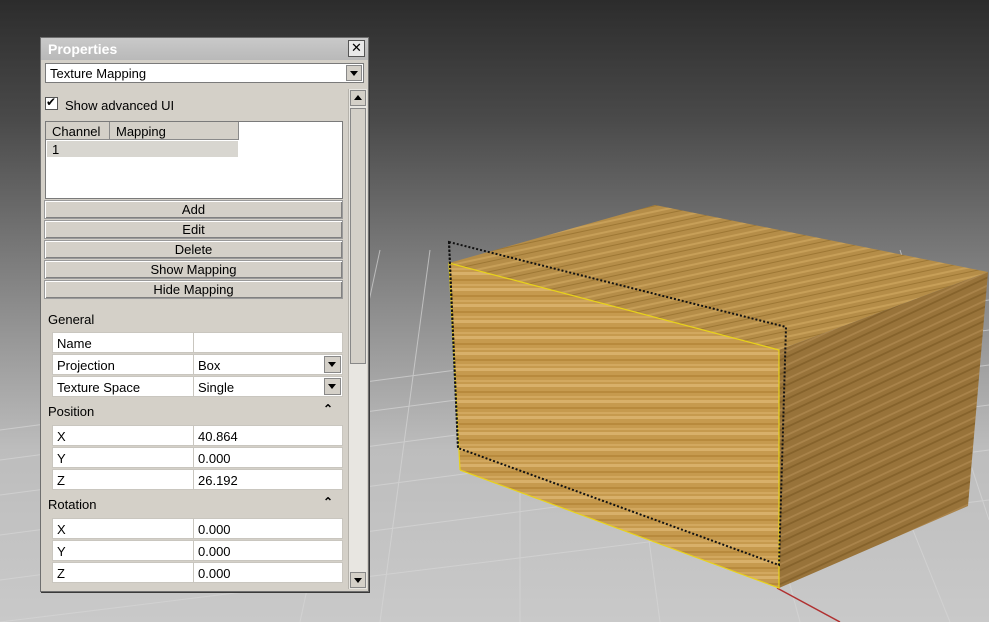 This screenshot has width=989, height=622. I want to click on property-row-projection: Projection Box, so click(197, 364).